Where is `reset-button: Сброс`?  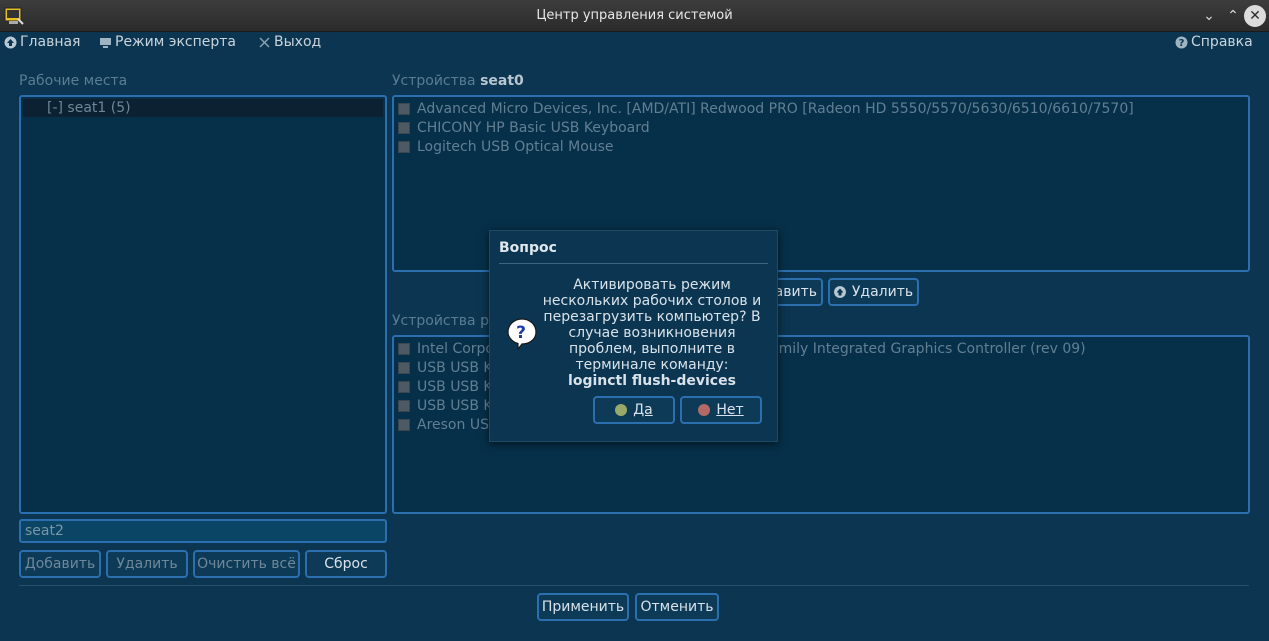 reset-button: Сброс is located at coordinates (346, 564).